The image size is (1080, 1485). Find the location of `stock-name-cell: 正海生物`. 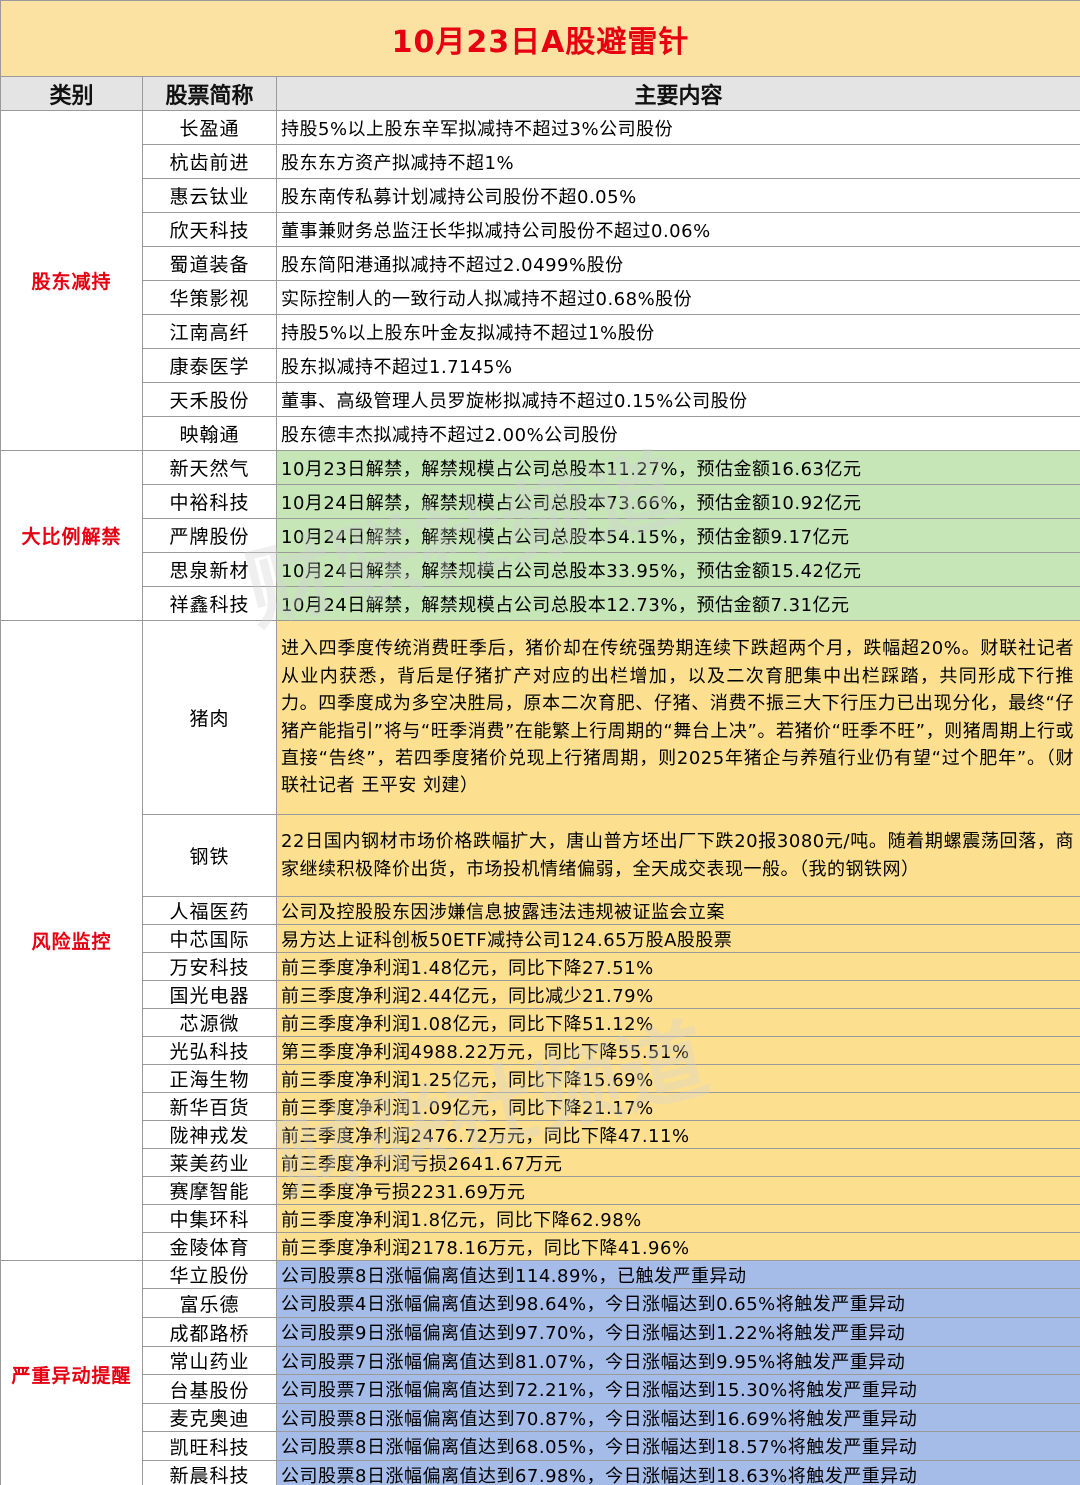

stock-name-cell: 正海生物 is located at coordinates (209, 1078).